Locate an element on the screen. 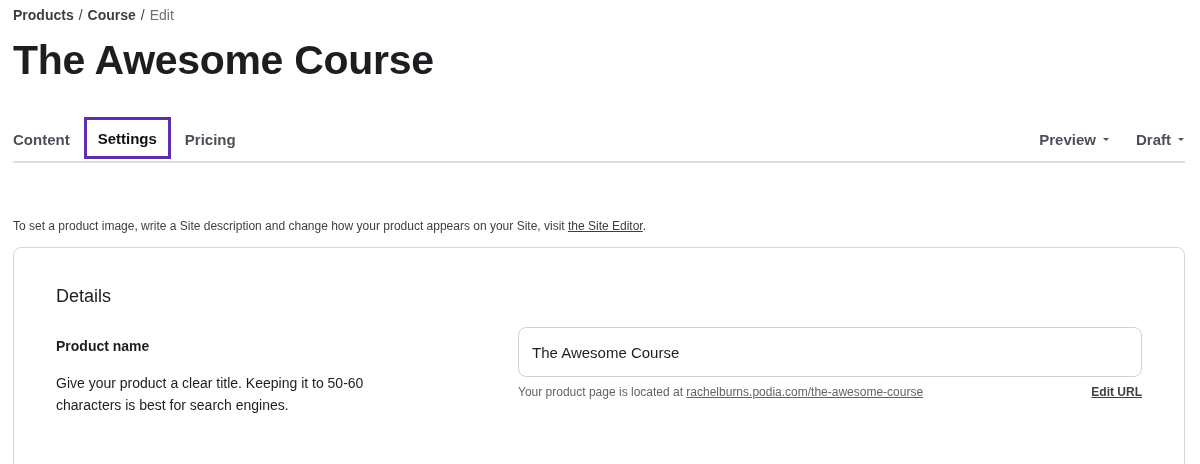  url-location-text: Your product page is located at rachelburns.podia.com/the-awesome-course is located at coordinates (721, 392).